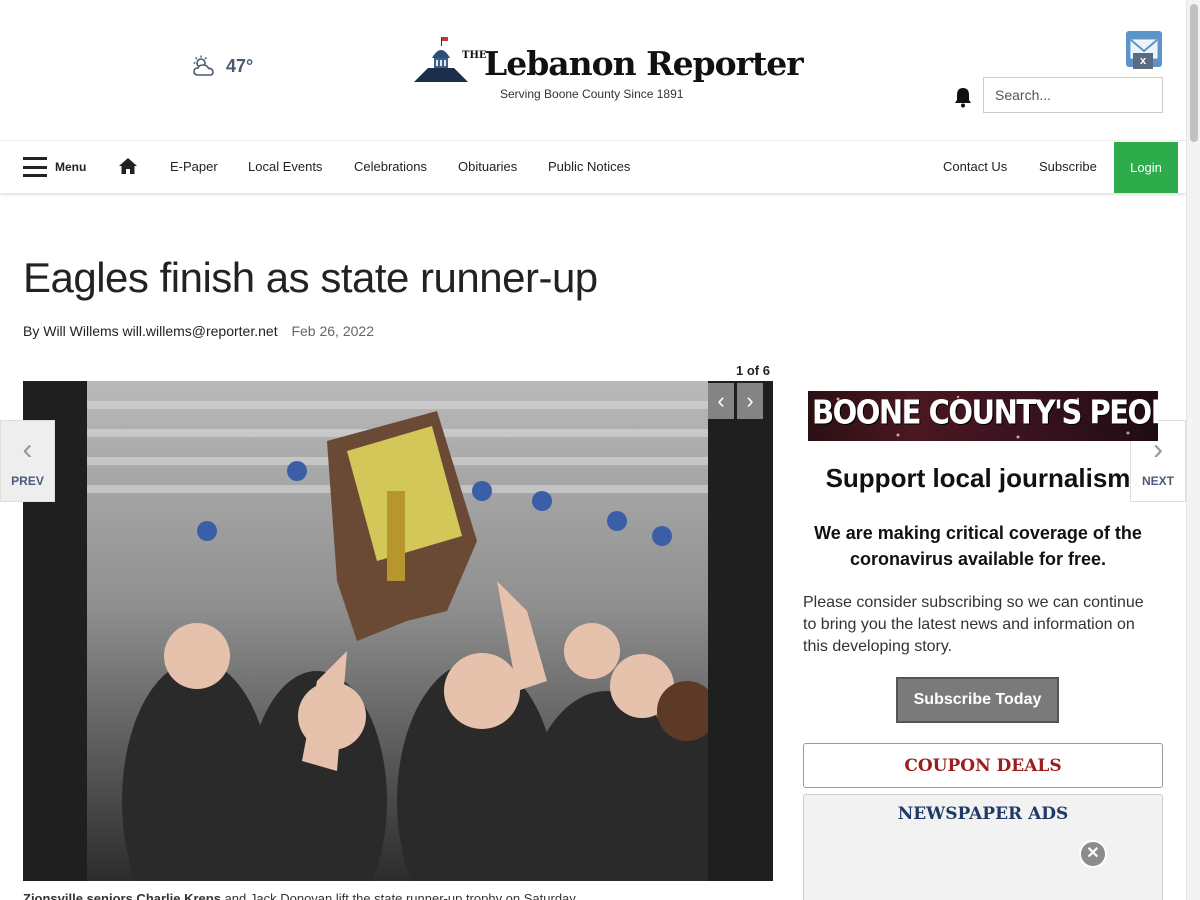  I want to click on logo-title: Lebanon Reporter, so click(644, 63).